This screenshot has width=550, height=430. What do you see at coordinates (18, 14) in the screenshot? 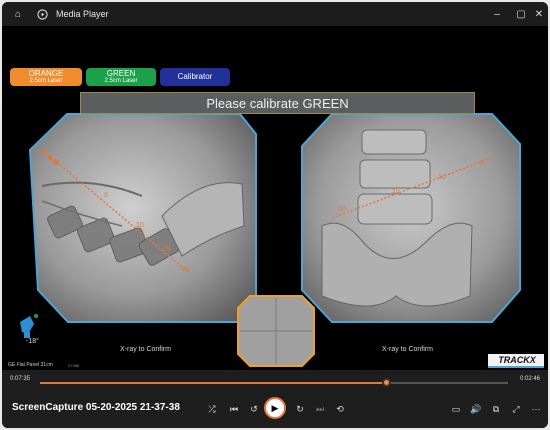
I see `home-icon: ⌂` at bounding box center [18, 14].